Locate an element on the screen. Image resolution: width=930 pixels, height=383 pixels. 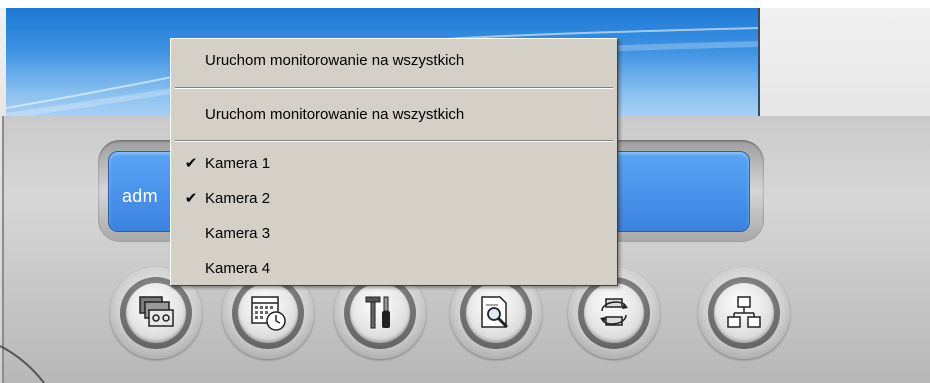
device-refresh-icon is located at coordinates (614, 312).